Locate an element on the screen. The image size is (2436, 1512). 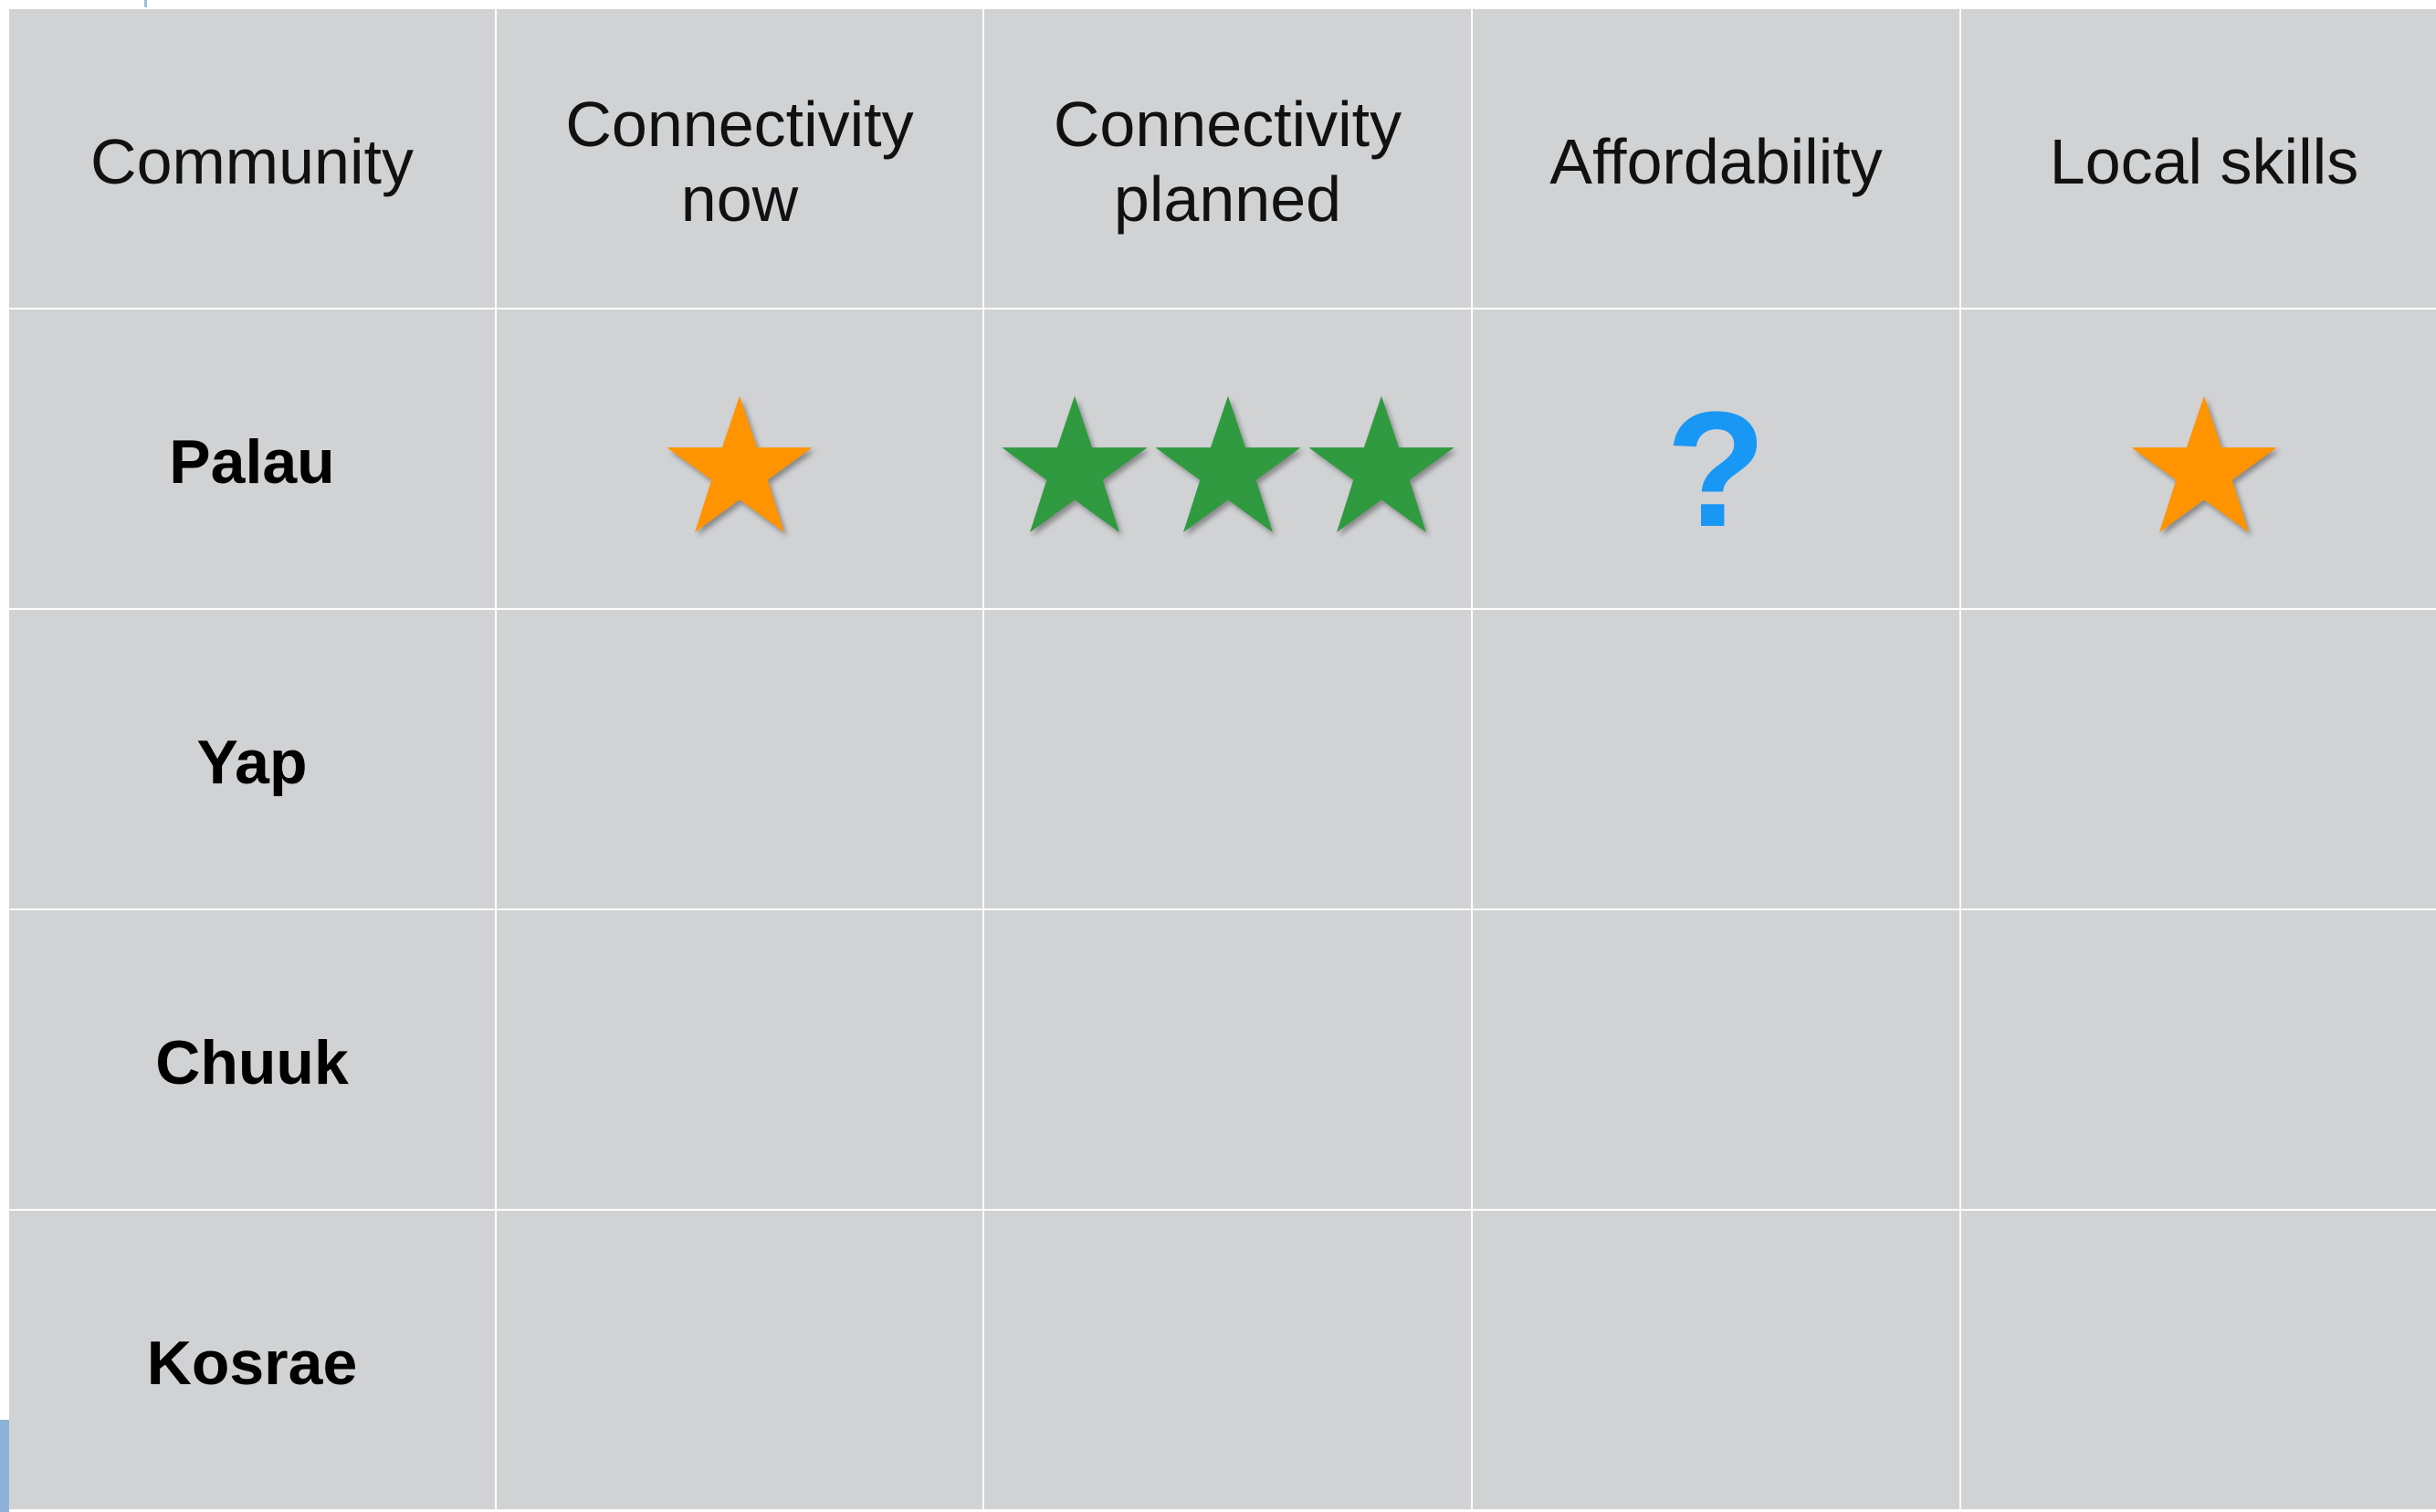
palau-connectivity-planned-cell is located at coordinates (1227, 459).